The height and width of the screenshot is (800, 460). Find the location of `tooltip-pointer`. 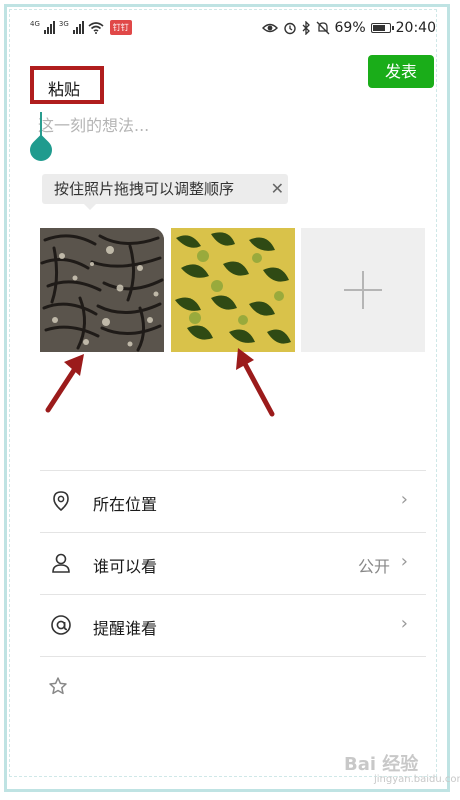

tooltip-pointer is located at coordinates (90, 207).